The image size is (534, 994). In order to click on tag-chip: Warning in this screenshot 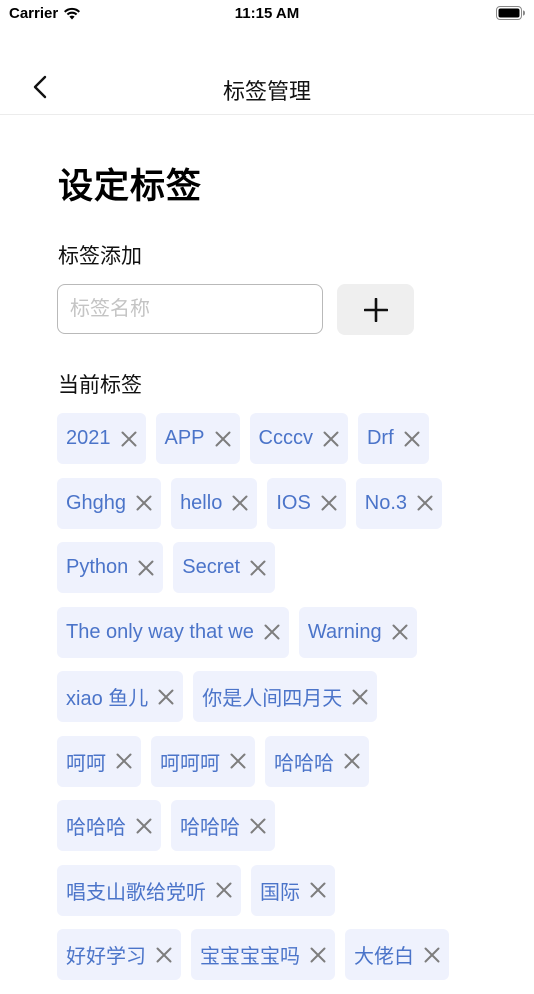, I will do `click(357, 632)`.